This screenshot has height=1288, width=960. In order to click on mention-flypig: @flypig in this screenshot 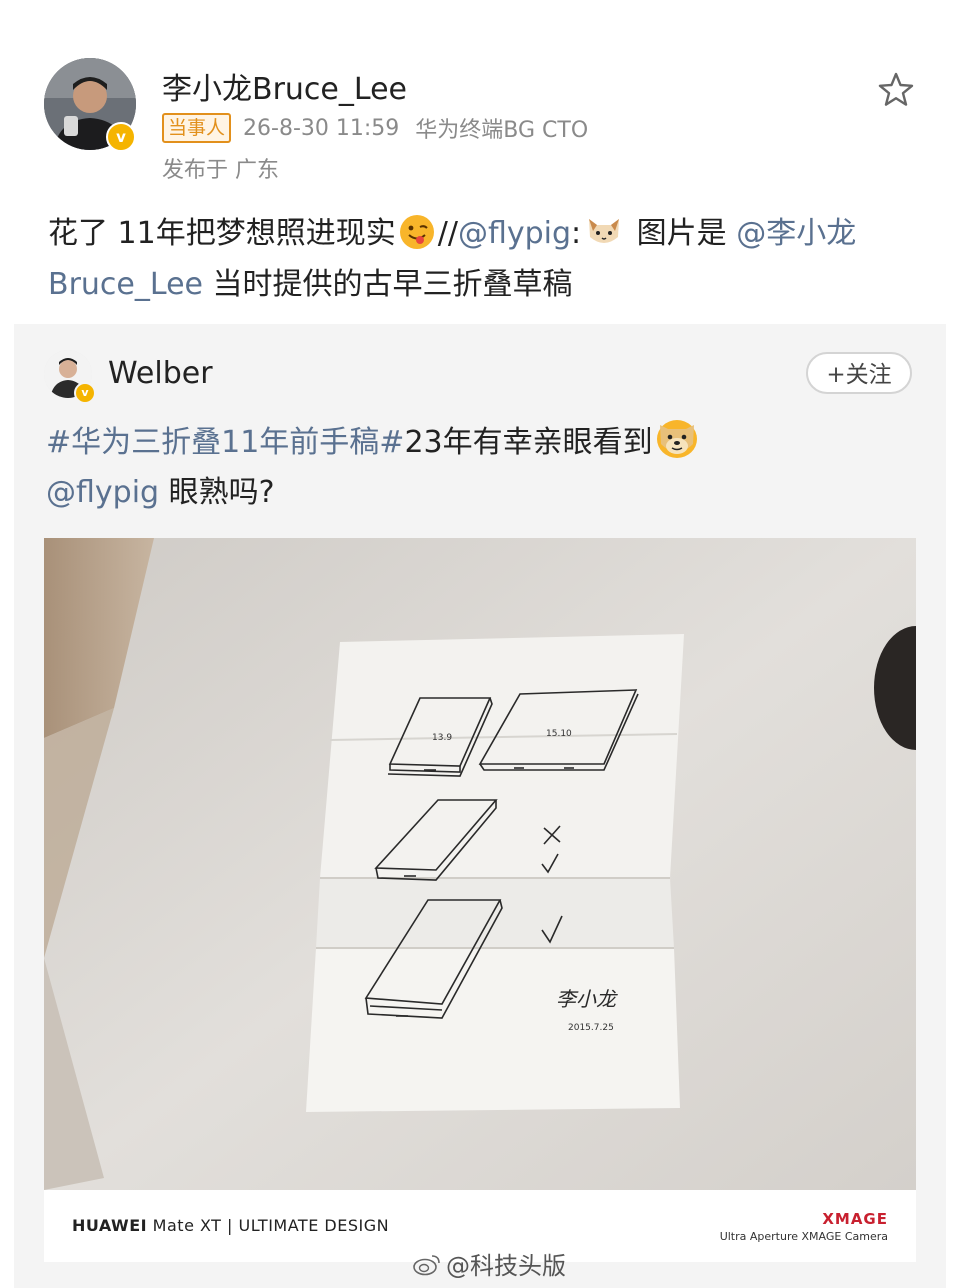, I will do `click(514, 233)`.